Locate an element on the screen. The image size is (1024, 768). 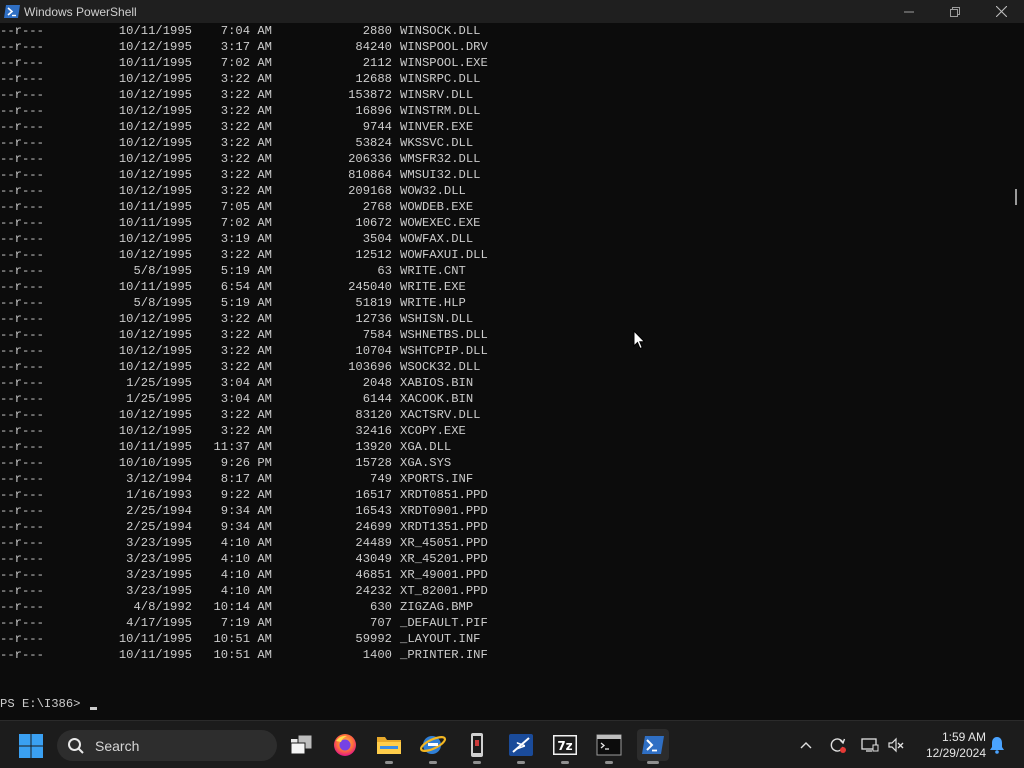
file-date: 3/23/1995 is located at coordinates (159, 543).